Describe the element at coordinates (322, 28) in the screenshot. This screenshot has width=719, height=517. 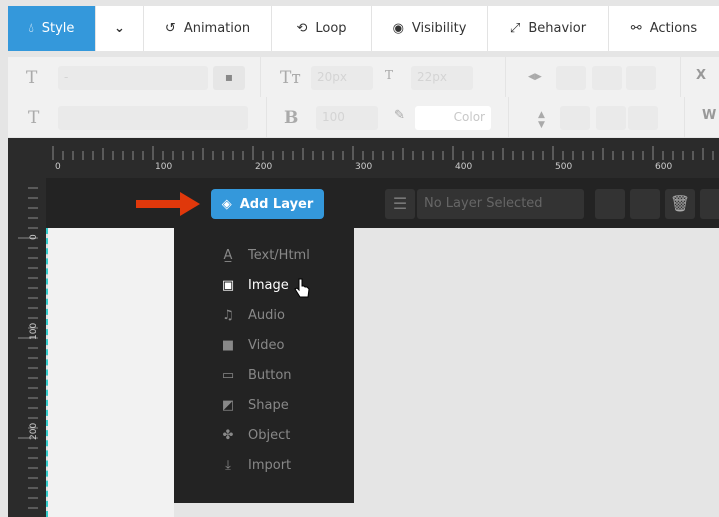
I see `tab-loop: ⟲ Loop` at that location.